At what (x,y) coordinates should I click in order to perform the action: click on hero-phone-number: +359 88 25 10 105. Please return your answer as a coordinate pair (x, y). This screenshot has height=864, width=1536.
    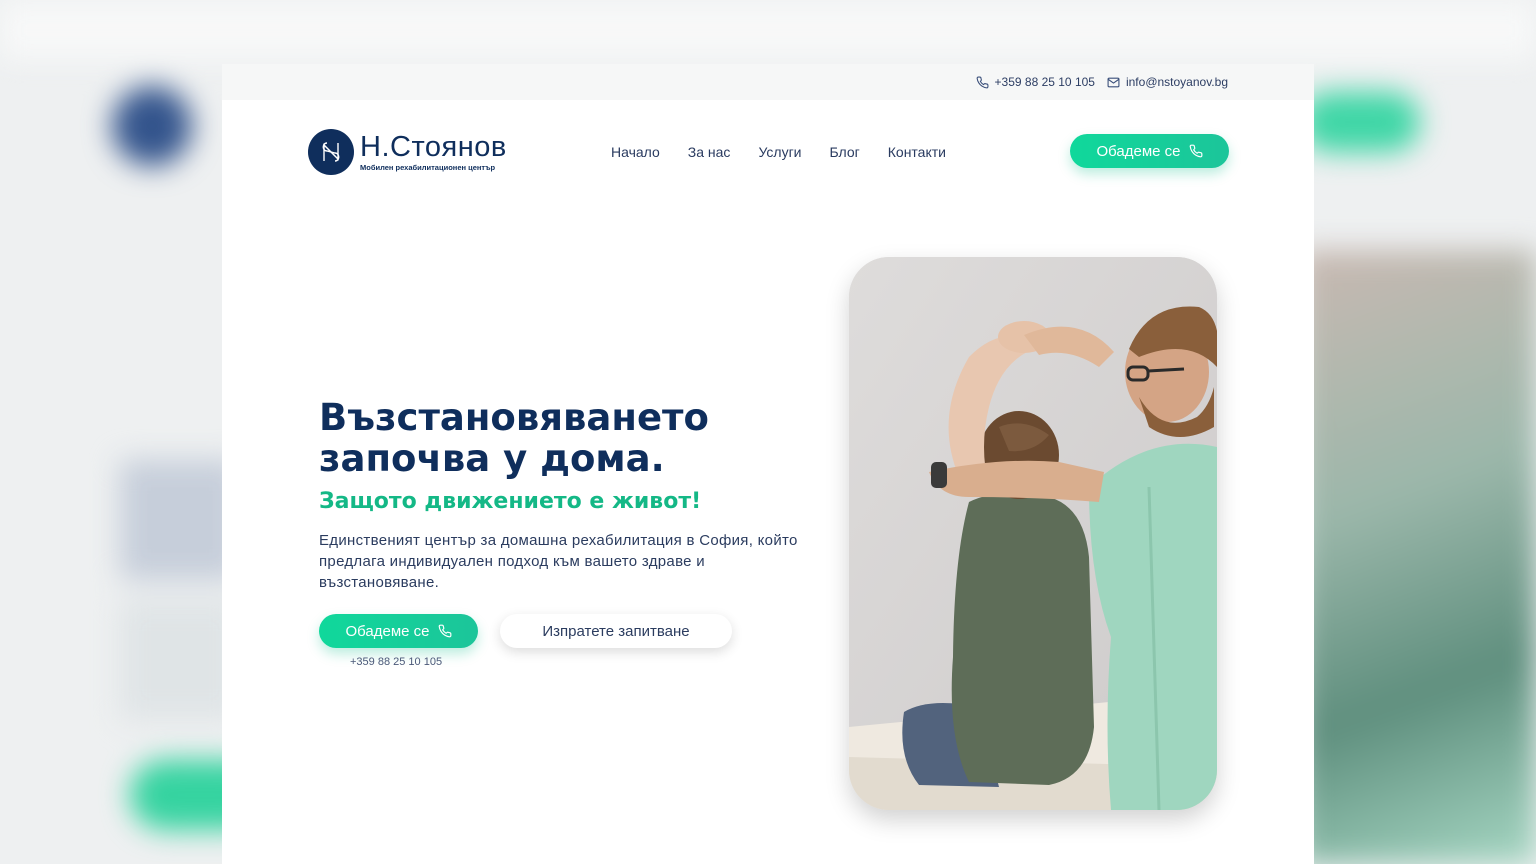
    Looking at the image, I should click on (396, 662).